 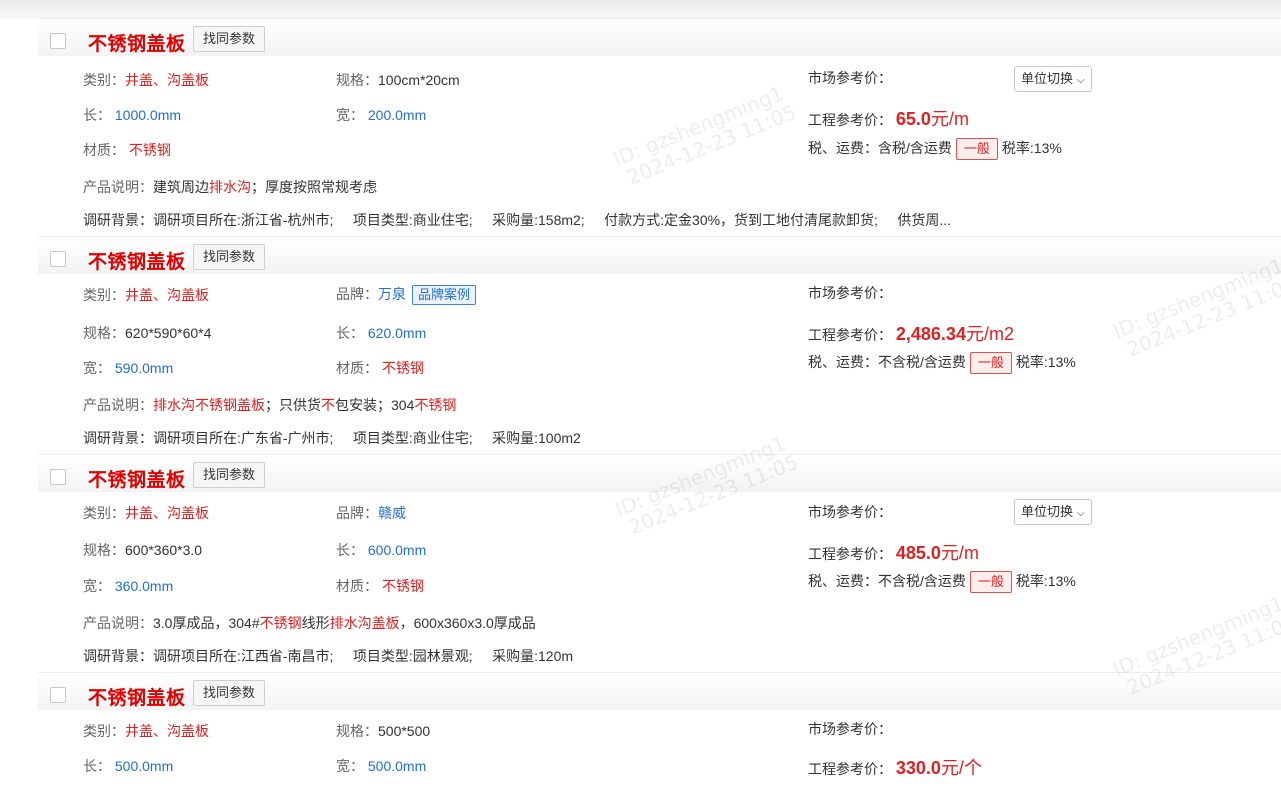 What do you see at coordinates (383, 731) in the screenshot?
I see `spec-field: 规格：500*500` at bounding box center [383, 731].